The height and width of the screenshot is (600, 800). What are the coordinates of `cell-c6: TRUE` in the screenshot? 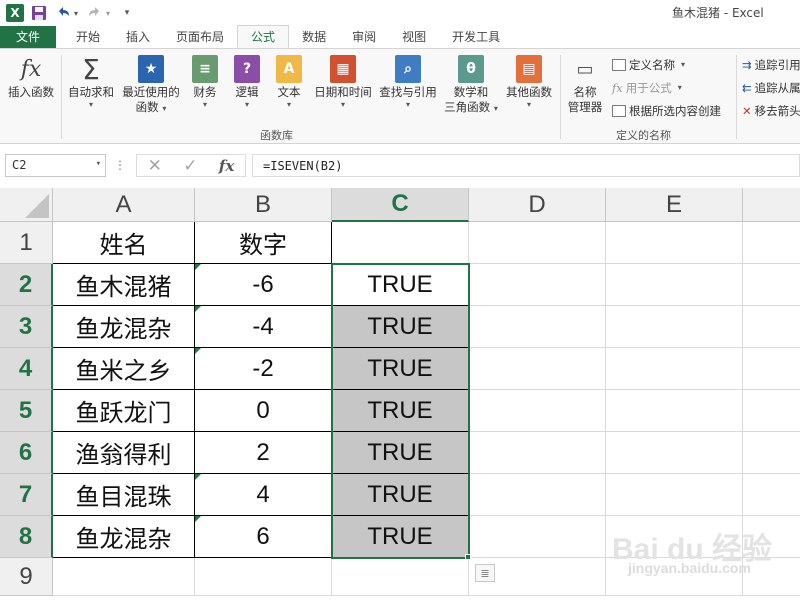 It's located at (400, 453).